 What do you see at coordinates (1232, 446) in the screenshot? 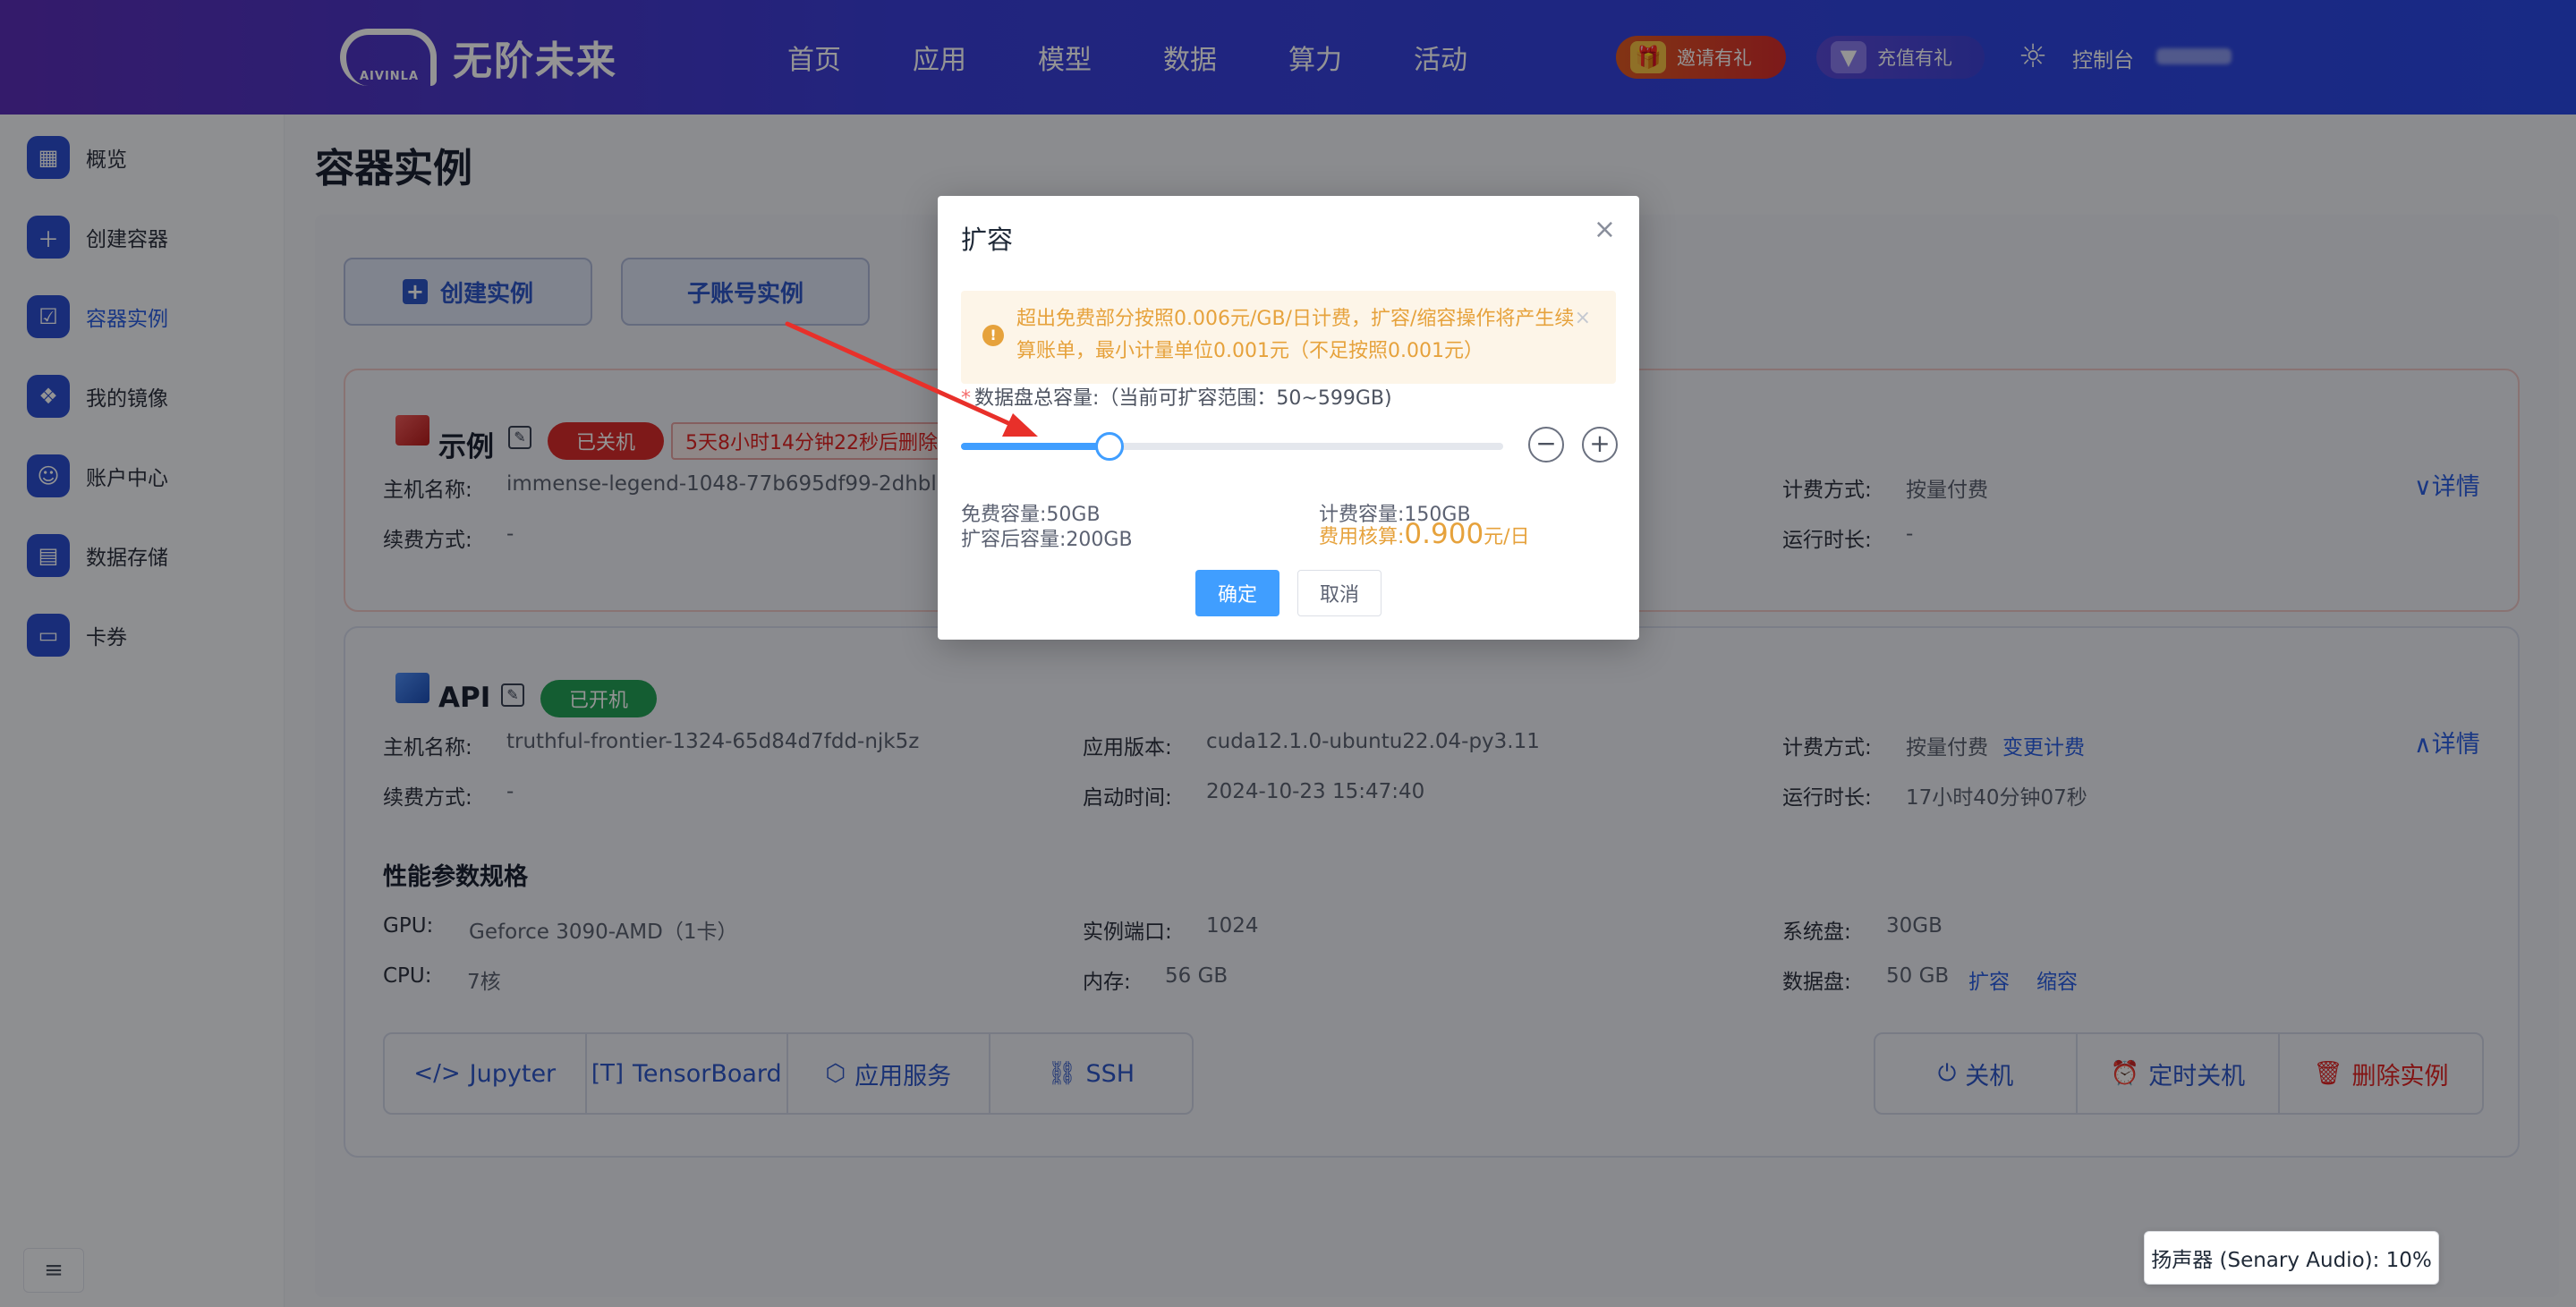
I see `capacity-slider` at bounding box center [1232, 446].